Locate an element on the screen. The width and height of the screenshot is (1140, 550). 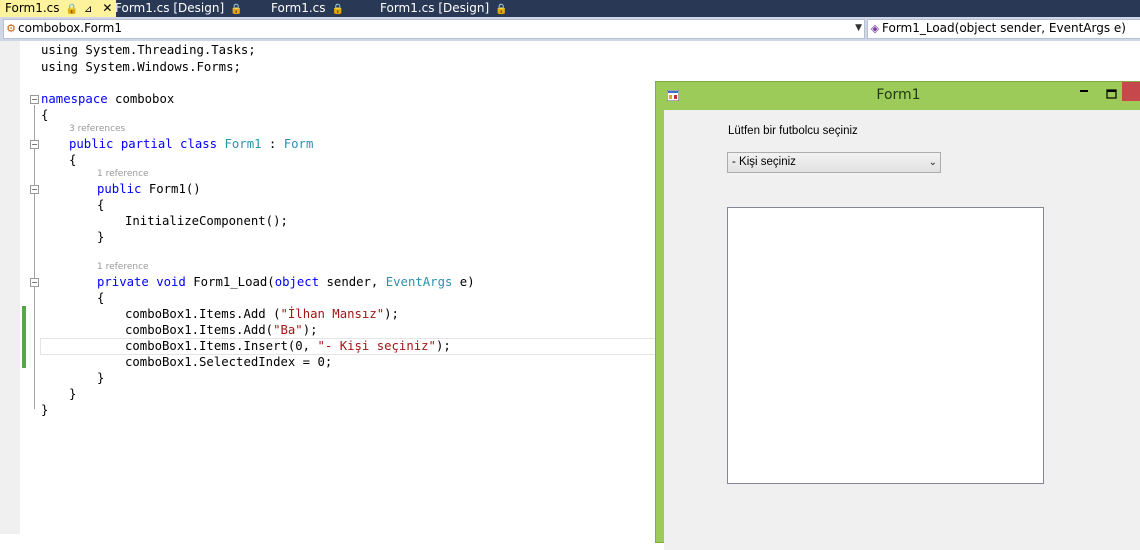
string-literal: "- Kişi seçiniz" is located at coordinates (376, 346).